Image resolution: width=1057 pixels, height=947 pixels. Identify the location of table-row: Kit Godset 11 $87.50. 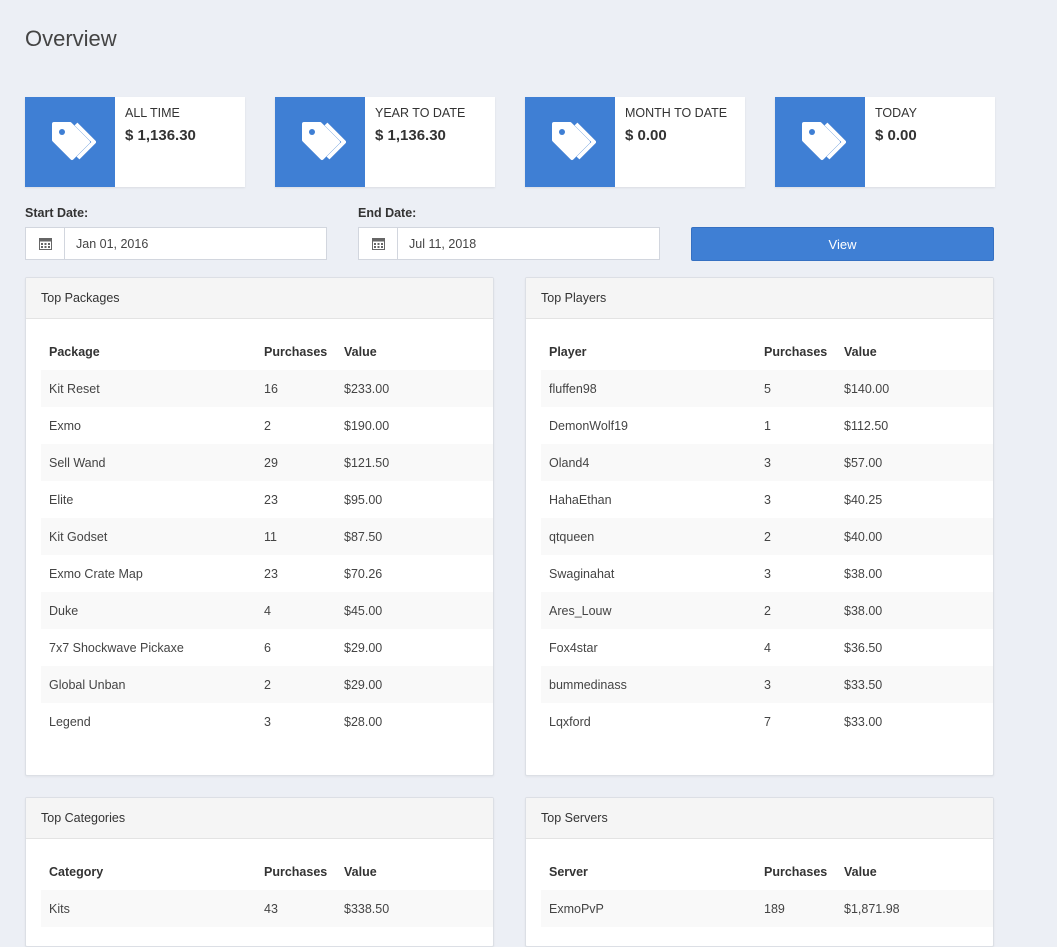
(267, 536).